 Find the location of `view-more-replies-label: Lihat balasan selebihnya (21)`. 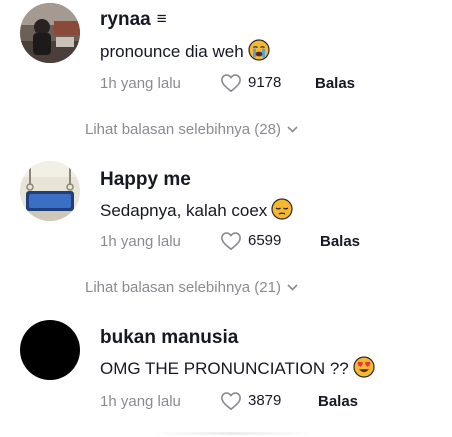

view-more-replies-label: Lihat balasan selebihnya (21) is located at coordinates (183, 287).